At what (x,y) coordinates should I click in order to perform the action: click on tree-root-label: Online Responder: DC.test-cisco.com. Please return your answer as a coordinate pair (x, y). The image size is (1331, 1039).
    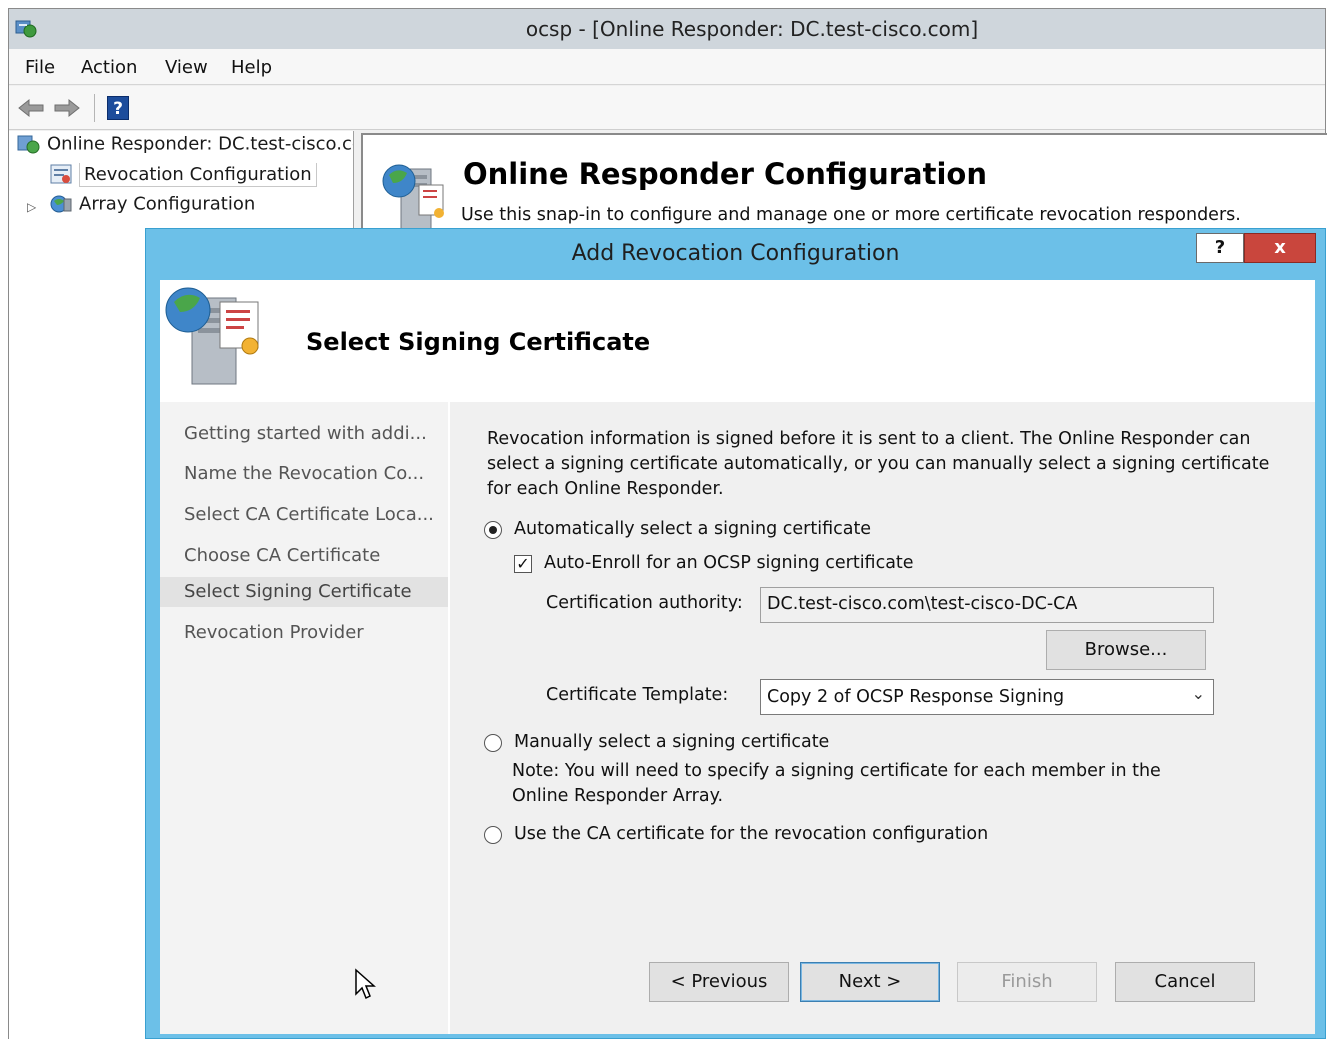
    Looking at the image, I should click on (200, 144).